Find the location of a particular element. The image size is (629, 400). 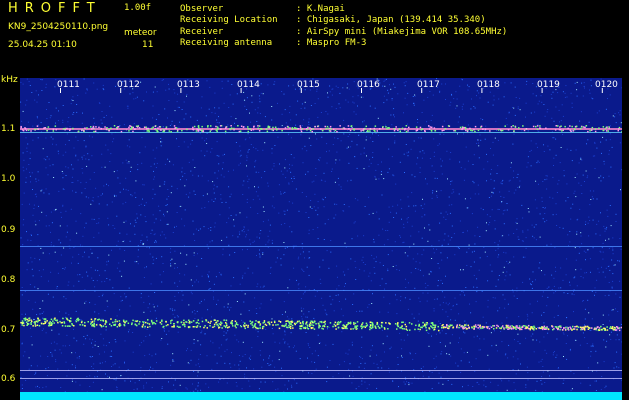

y-tick-label: 0.9 is located at coordinates (8, 230).